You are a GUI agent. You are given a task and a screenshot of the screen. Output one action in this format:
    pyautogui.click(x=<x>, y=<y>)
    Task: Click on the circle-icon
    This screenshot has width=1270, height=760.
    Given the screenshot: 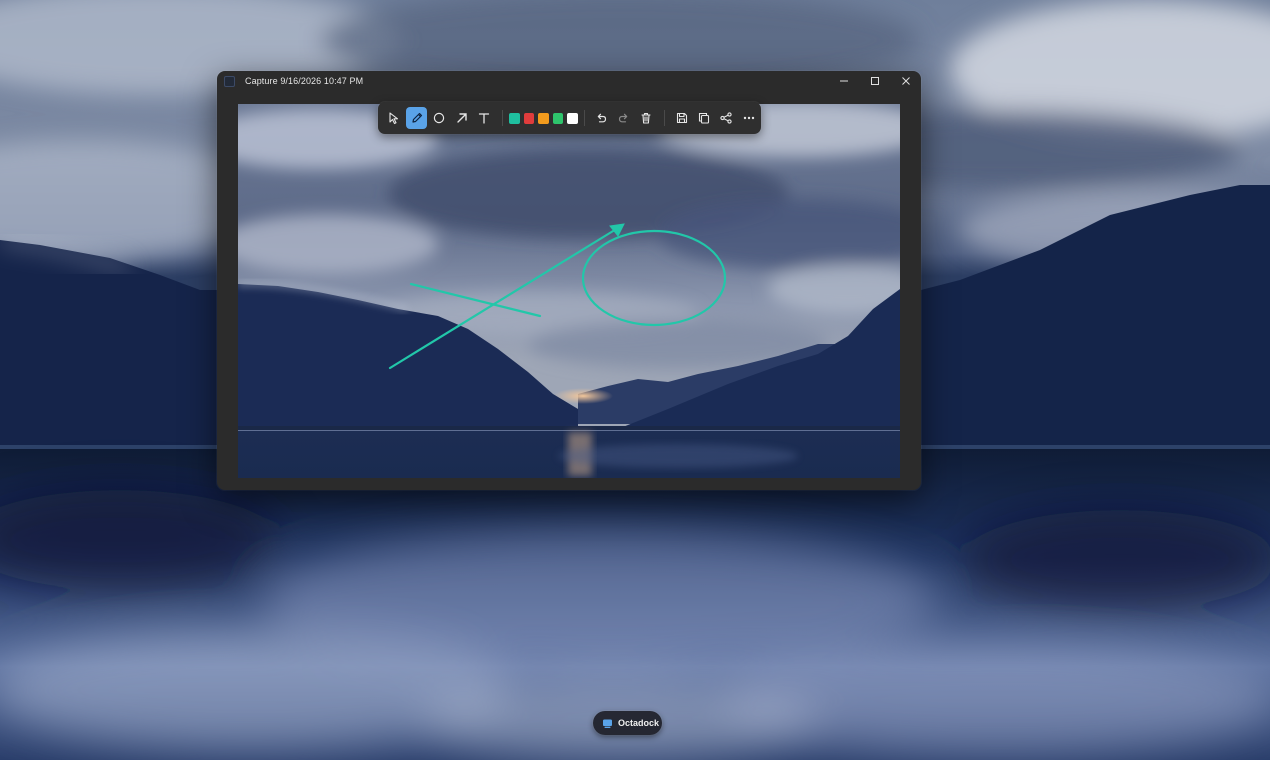 What is the action you would take?
    pyautogui.click(x=439, y=118)
    